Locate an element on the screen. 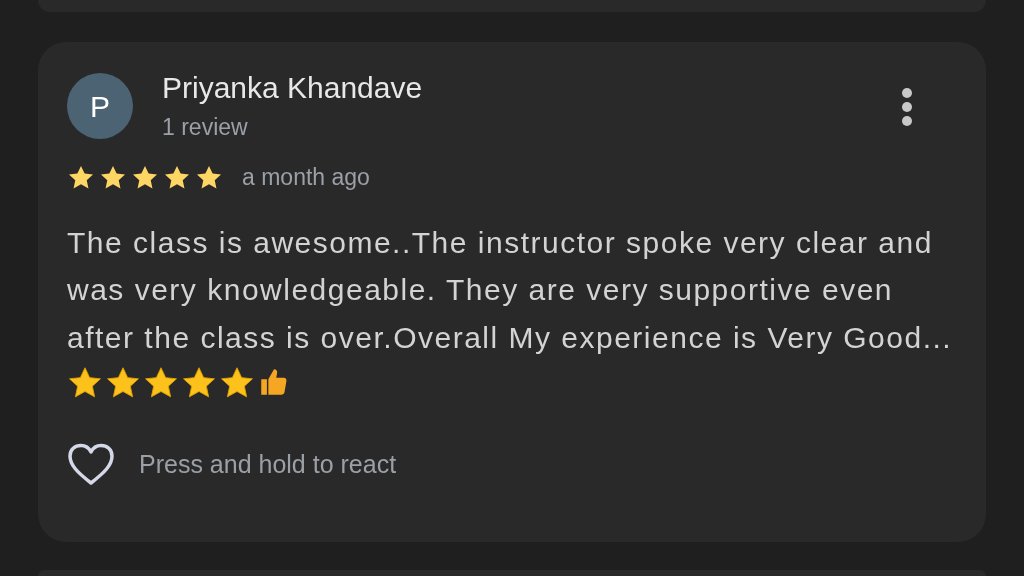 The width and height of the screenshot is (1024, 576). author-name: Priyanka Khandave is located at coordinates (292, 88).